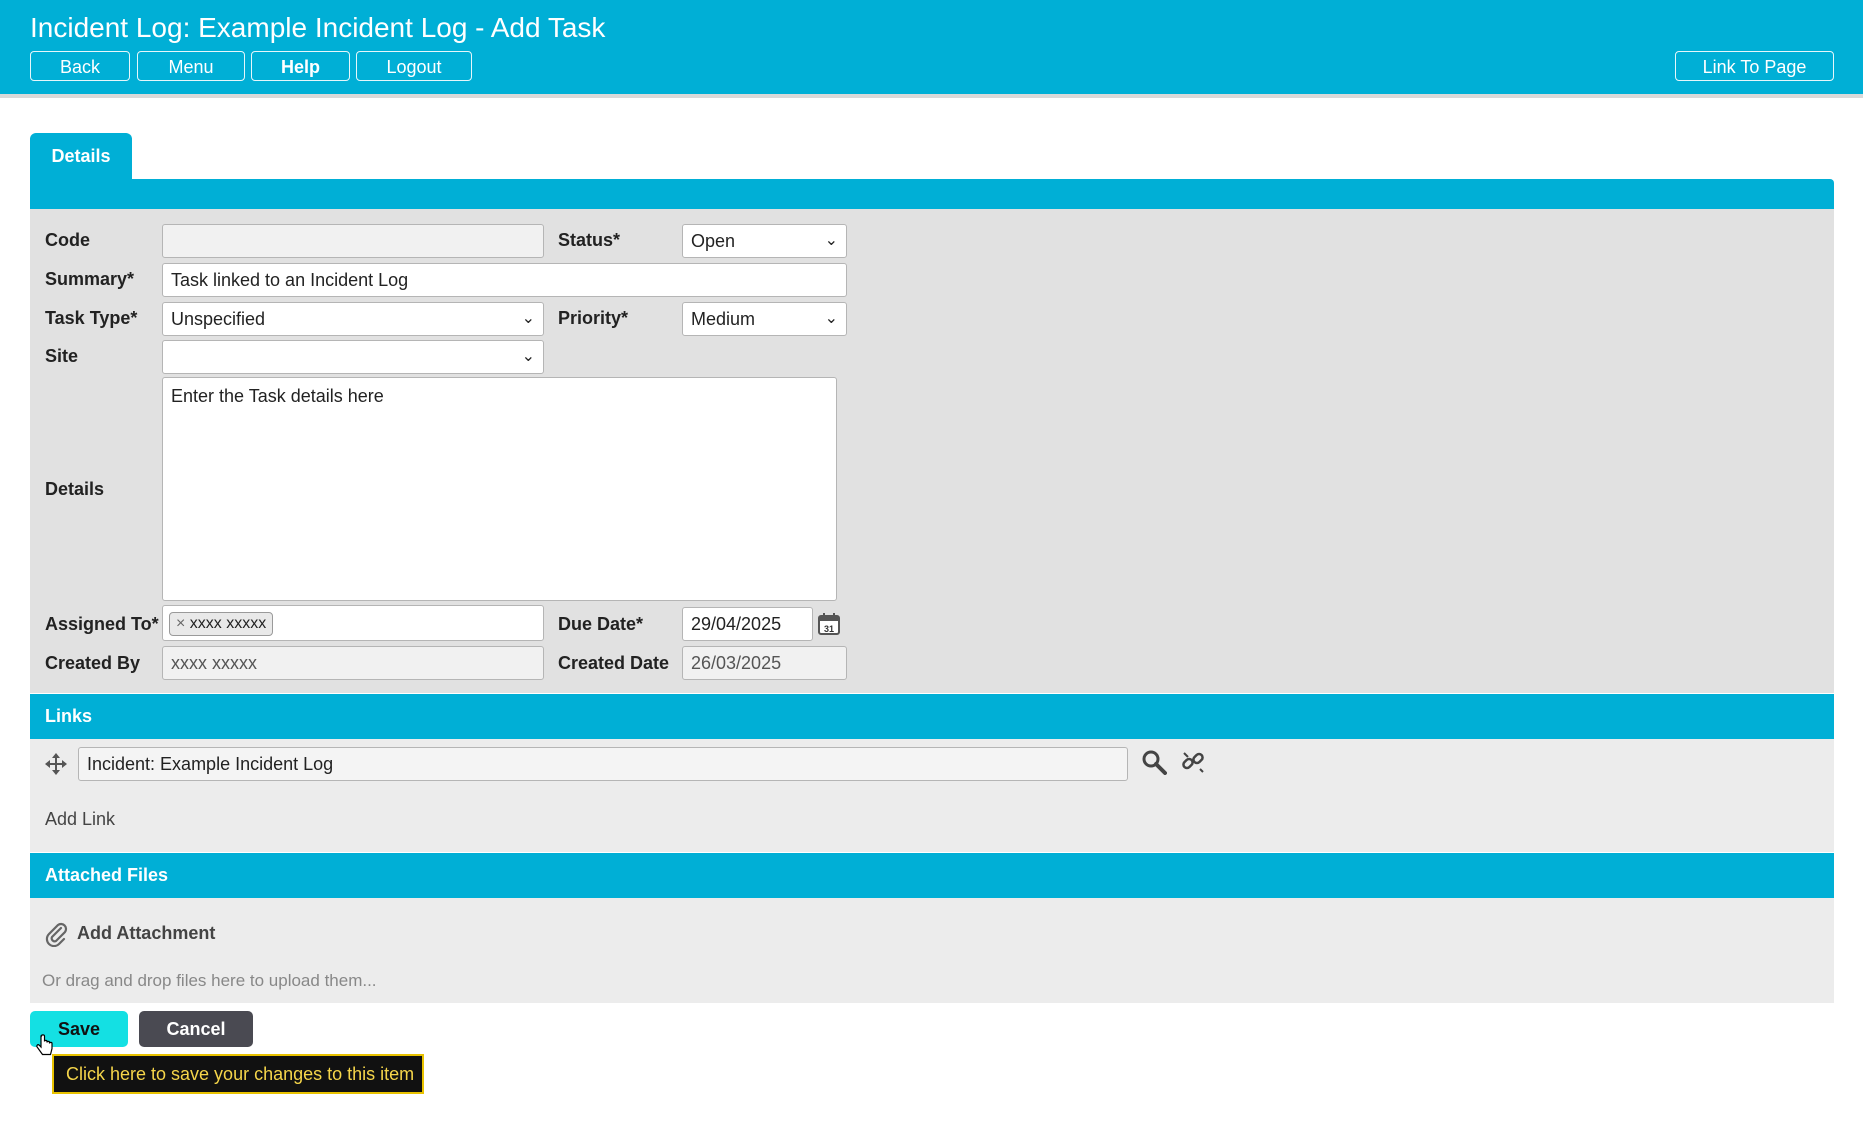  What do you see at coordinates (932, 716) in the screenshot?
I see `links-section-header: Links` at bounding box center [932, 716].